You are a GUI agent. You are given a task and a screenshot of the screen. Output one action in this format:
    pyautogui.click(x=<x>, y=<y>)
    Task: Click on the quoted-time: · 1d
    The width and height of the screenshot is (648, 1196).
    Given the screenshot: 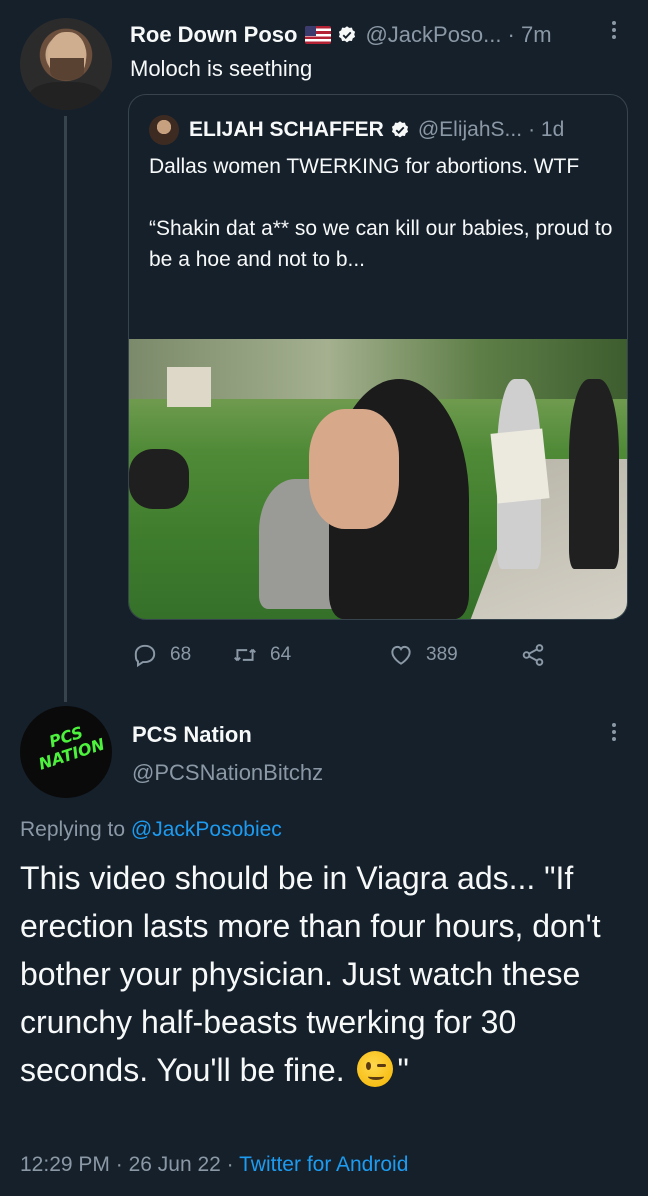 What is the action you would take?
    pyautogui.click(x=546, y=129)
    